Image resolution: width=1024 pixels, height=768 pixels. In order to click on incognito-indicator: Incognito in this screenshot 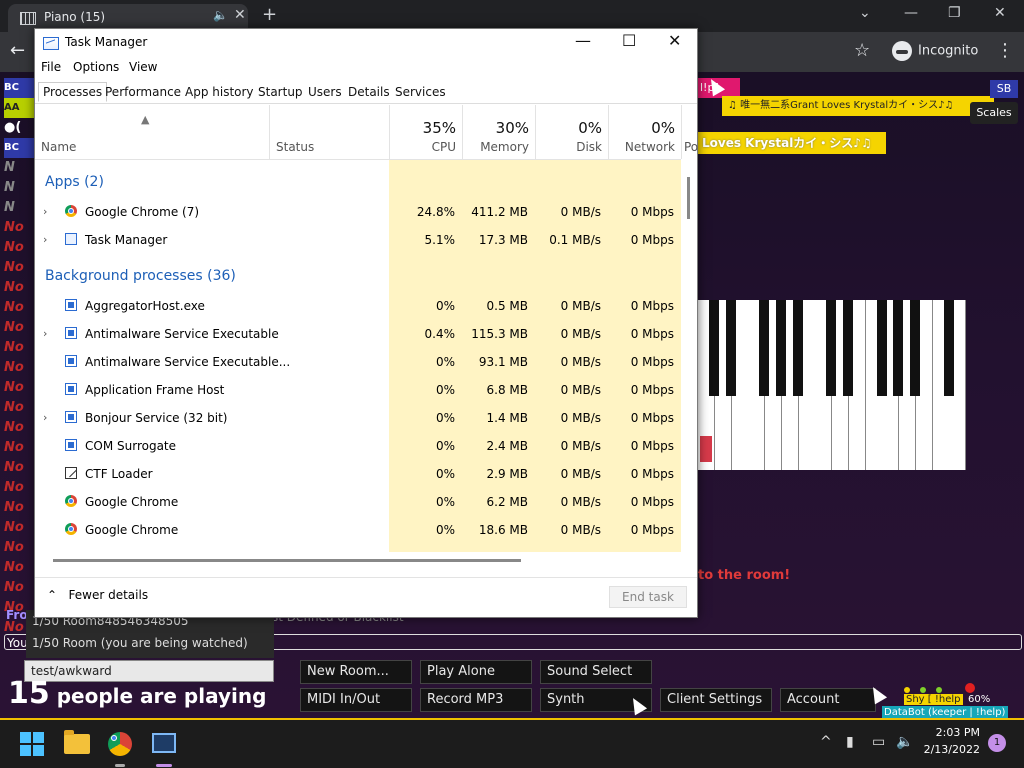, I will do `click(935, 51)`.